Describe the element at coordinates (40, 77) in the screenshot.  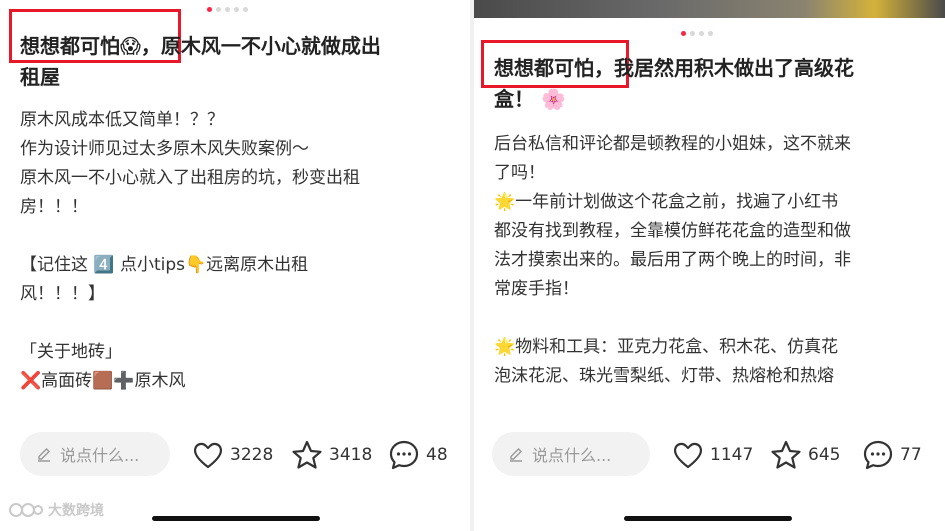
I see `post-title-line: 租屋` at that location.